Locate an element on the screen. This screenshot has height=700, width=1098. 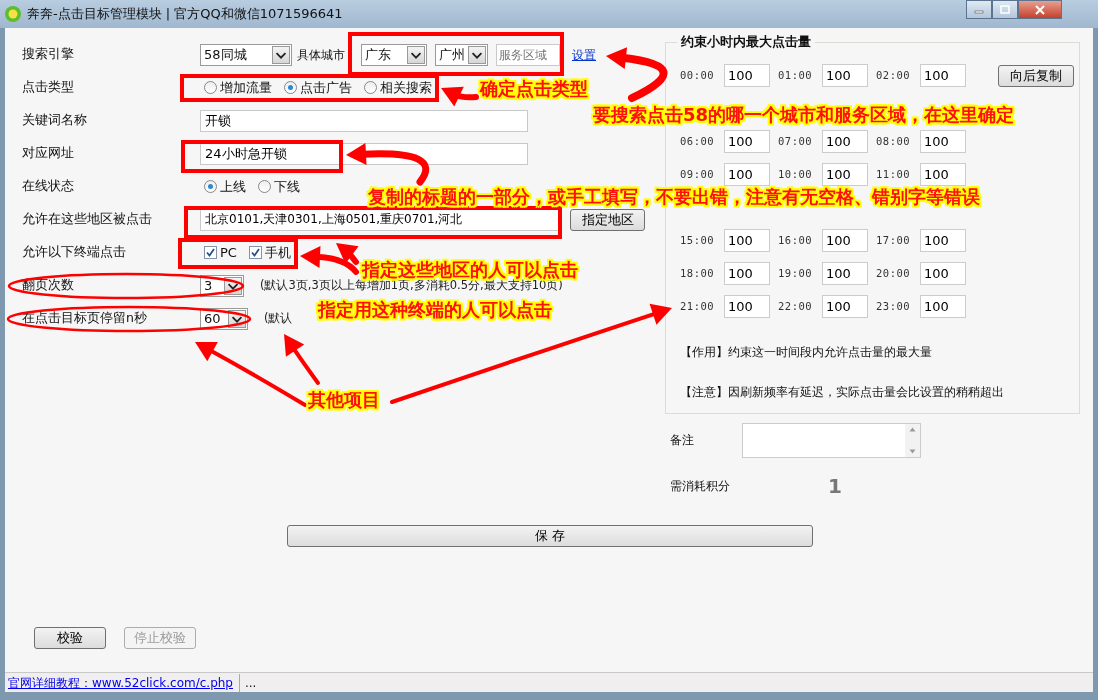
dropdown: 广州 is located at coordinates (461, 54).